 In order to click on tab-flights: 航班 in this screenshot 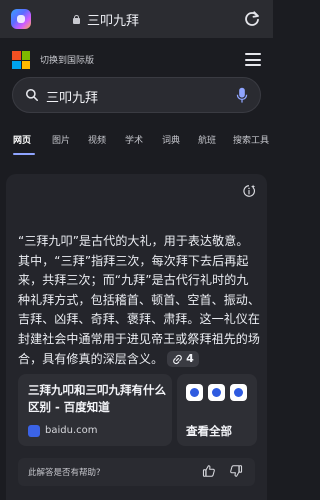, I will do `click(207, 139)`.